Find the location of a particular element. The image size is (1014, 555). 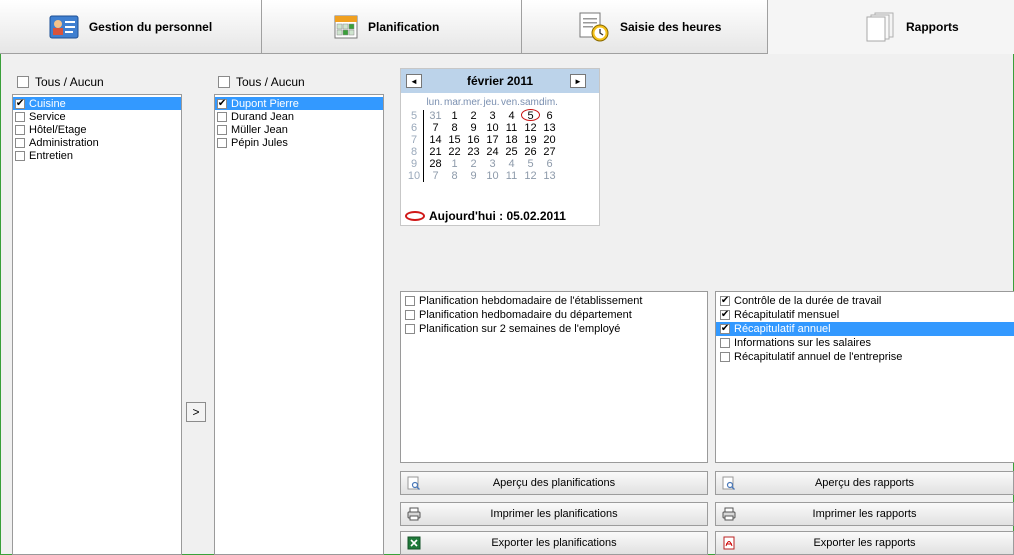

calendar-day: 24 is located at coordinates (492, 152).